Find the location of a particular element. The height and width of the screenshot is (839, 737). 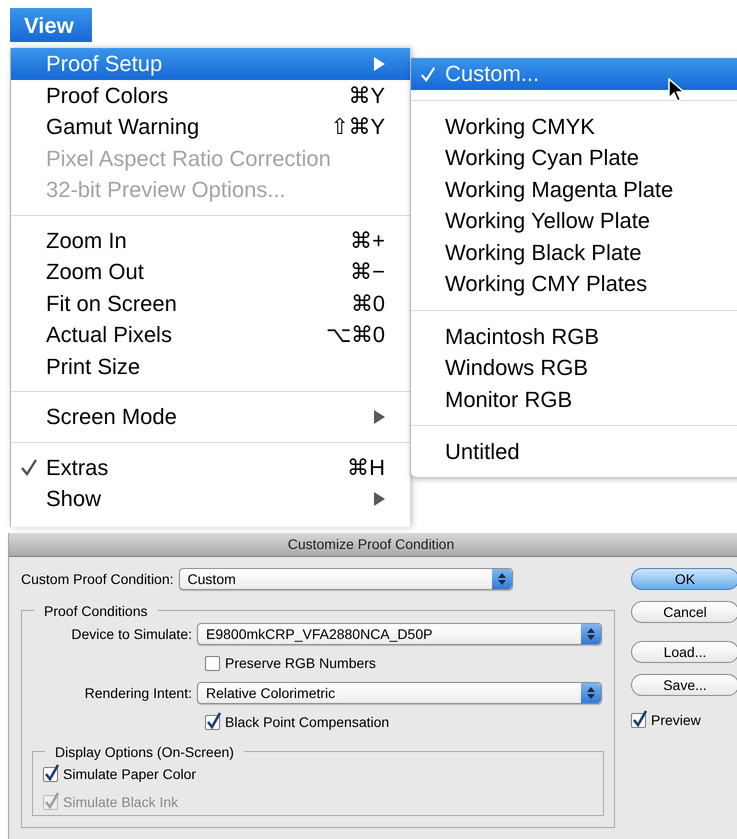

menu-item: Proof Setup is located at coordinates (210, 64).